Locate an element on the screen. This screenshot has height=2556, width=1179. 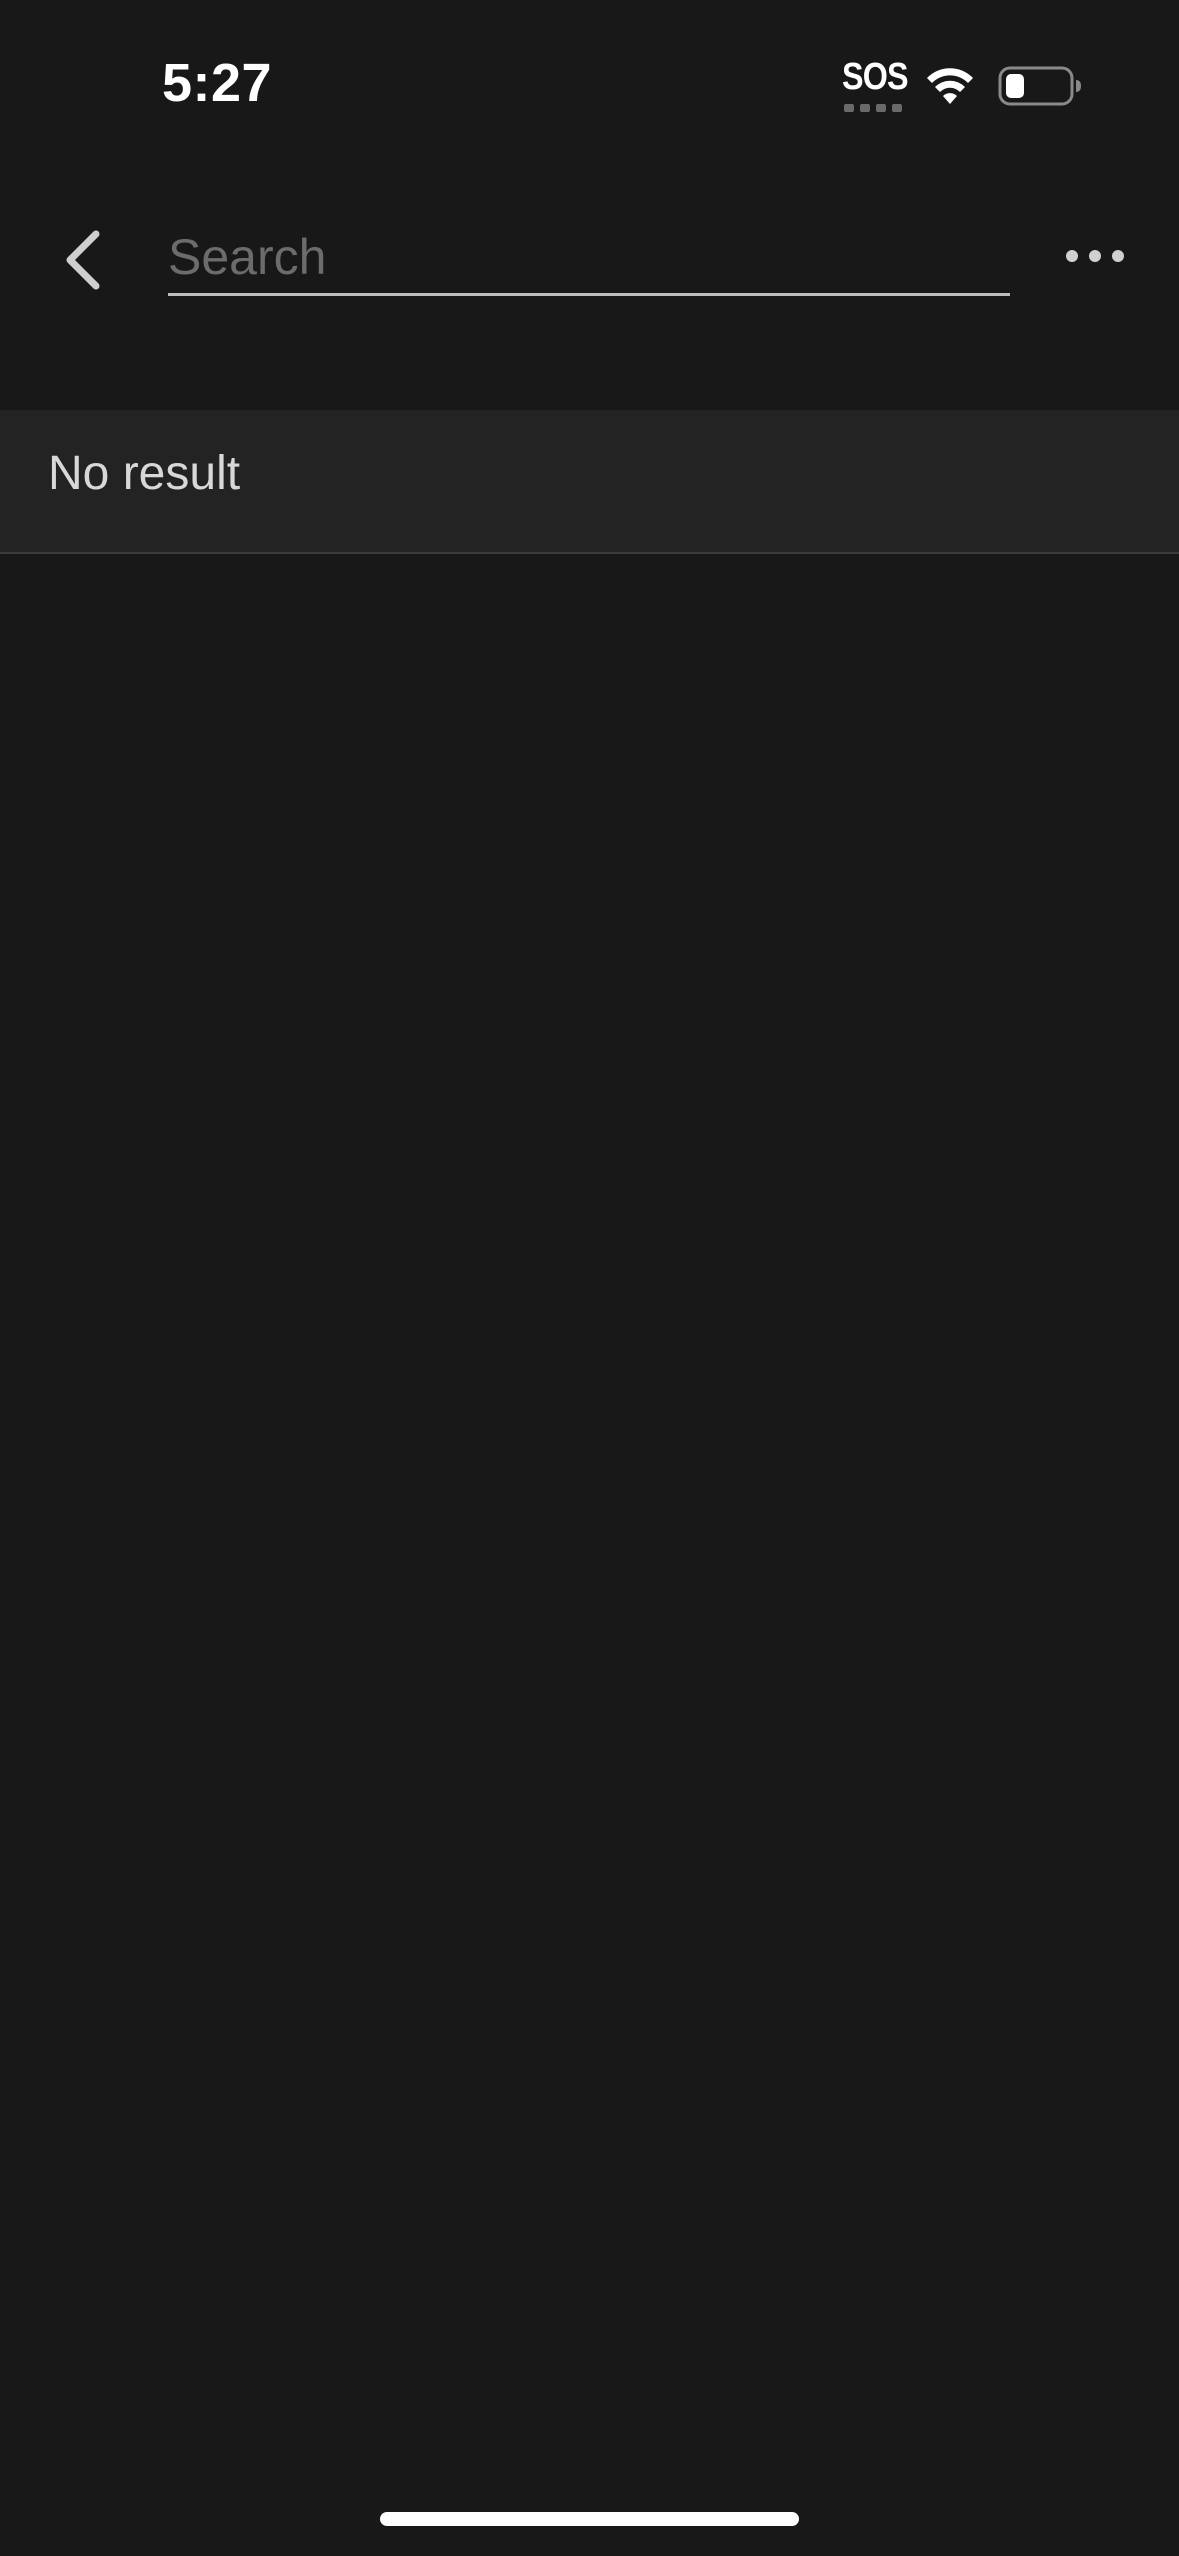
home-indicator is located at coordinates (589, 2519).